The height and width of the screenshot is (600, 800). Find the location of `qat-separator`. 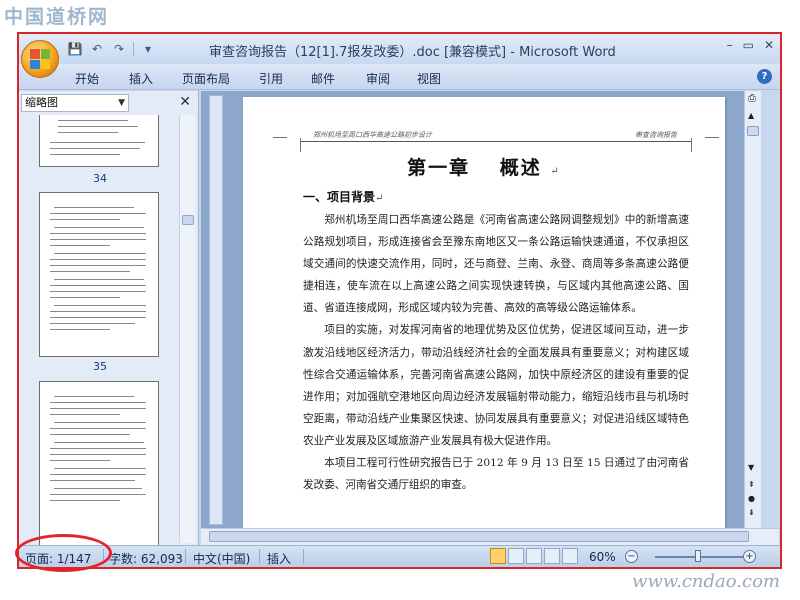

qat-separator is located at coordinates (133, 49).